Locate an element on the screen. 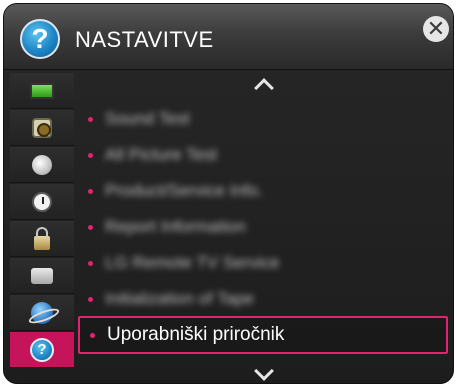 The width and height of the screenshot is (457, 387). list-item-user-guide: Uporabniški priročnik is located at coordinates (263, 335).